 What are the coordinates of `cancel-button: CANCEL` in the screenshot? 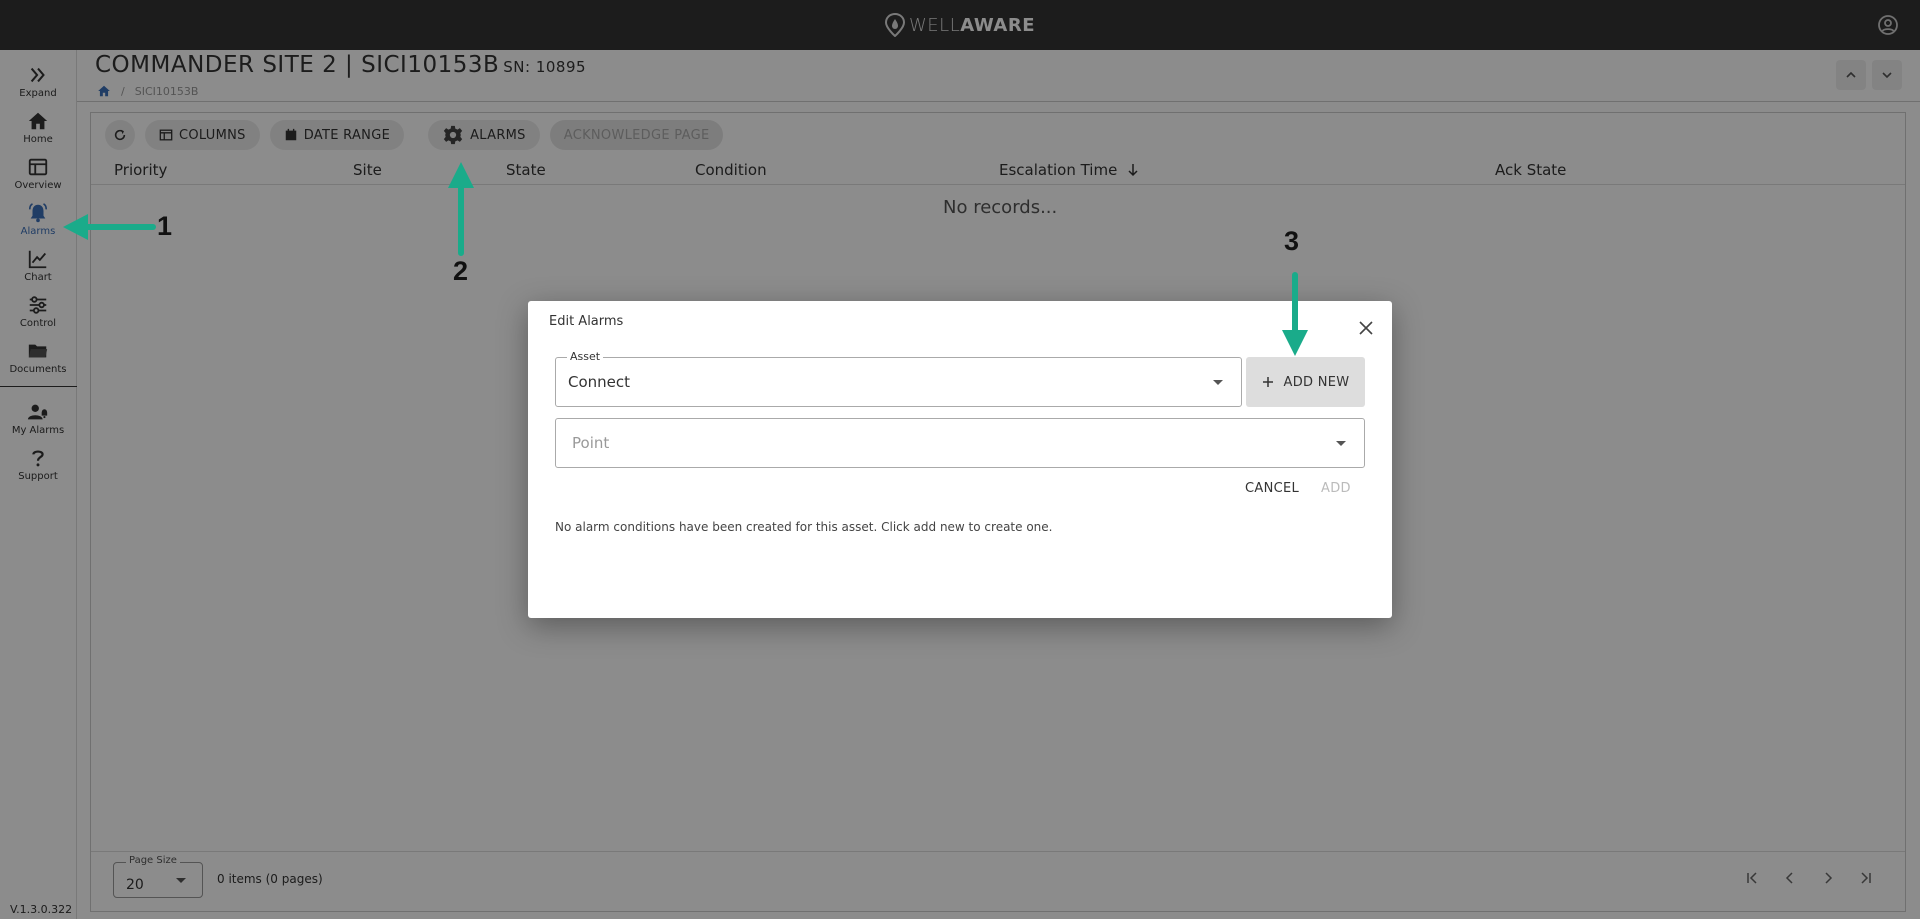 It's located at (1272, 488).